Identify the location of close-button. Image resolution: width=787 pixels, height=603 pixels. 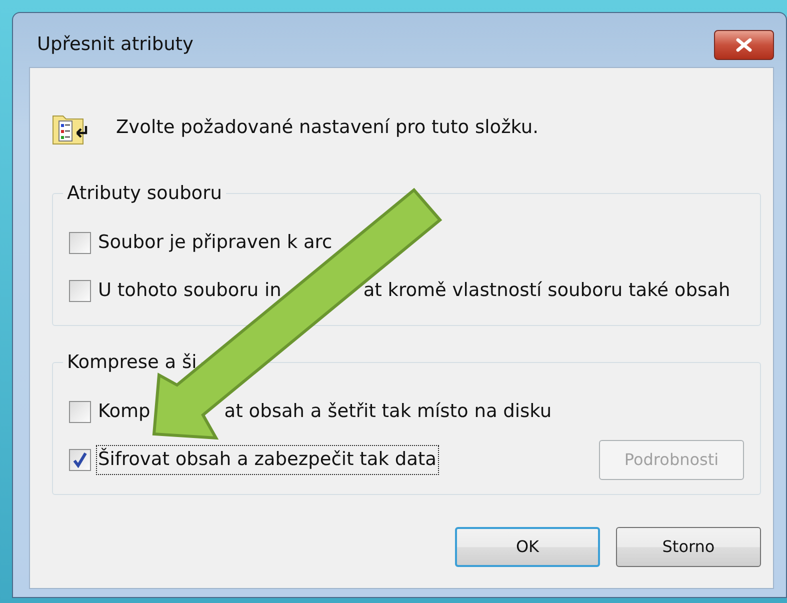
(744, 45).